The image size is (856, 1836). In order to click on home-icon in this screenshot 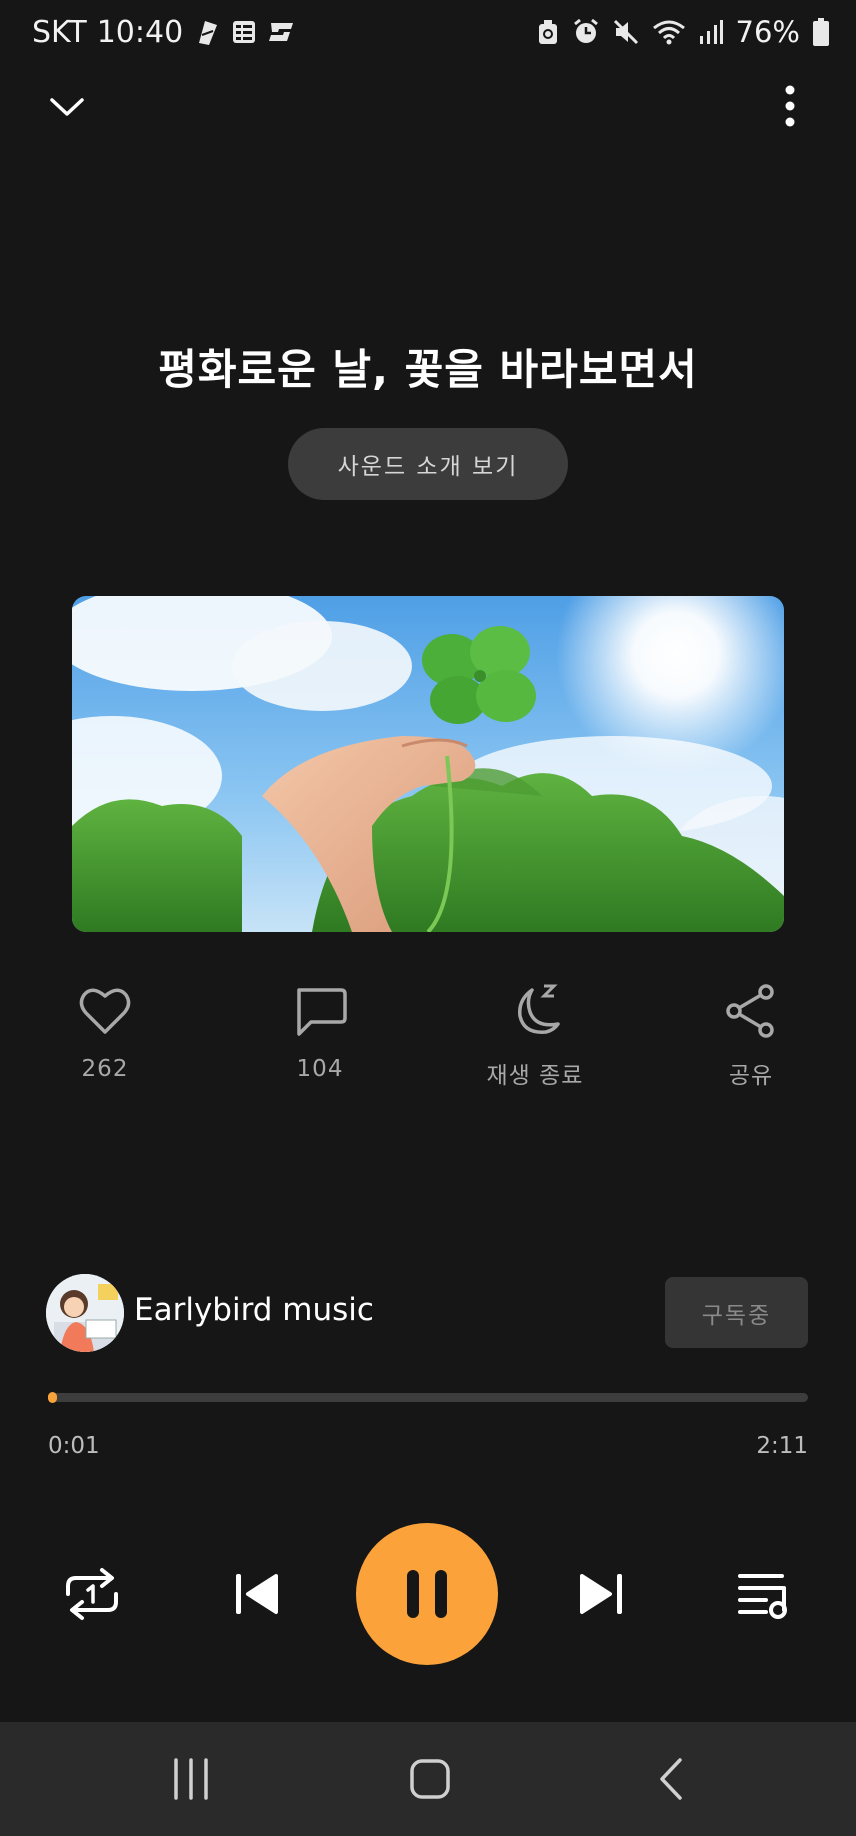, I will do `click(430, 1779)`.